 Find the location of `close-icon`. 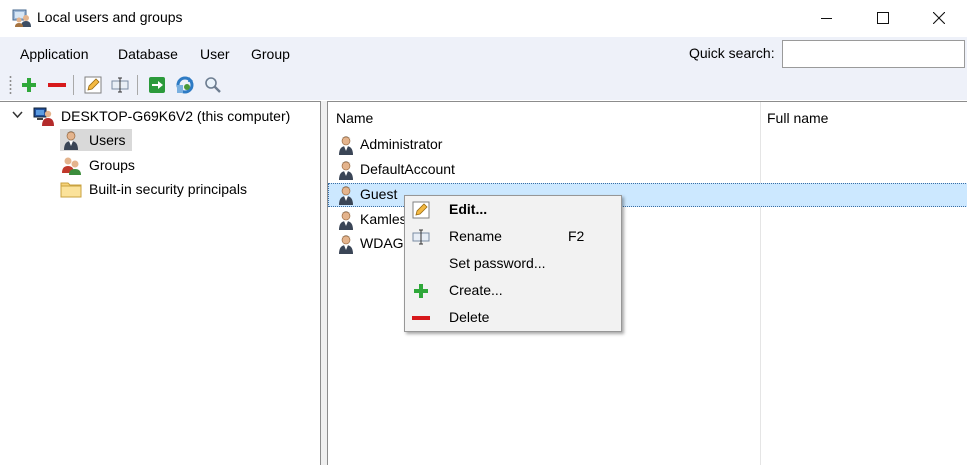

close-icon is located at coordinates (939, 18).